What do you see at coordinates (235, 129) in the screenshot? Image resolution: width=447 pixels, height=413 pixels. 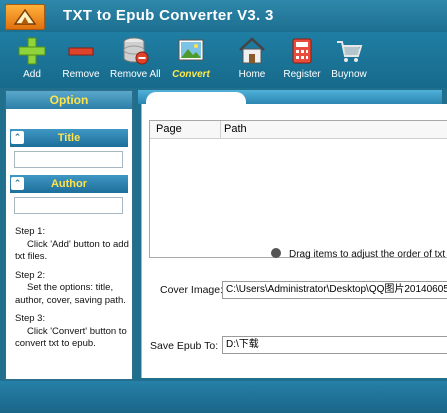 I see `column-header-path: Path` at bounding box center [235, 129].